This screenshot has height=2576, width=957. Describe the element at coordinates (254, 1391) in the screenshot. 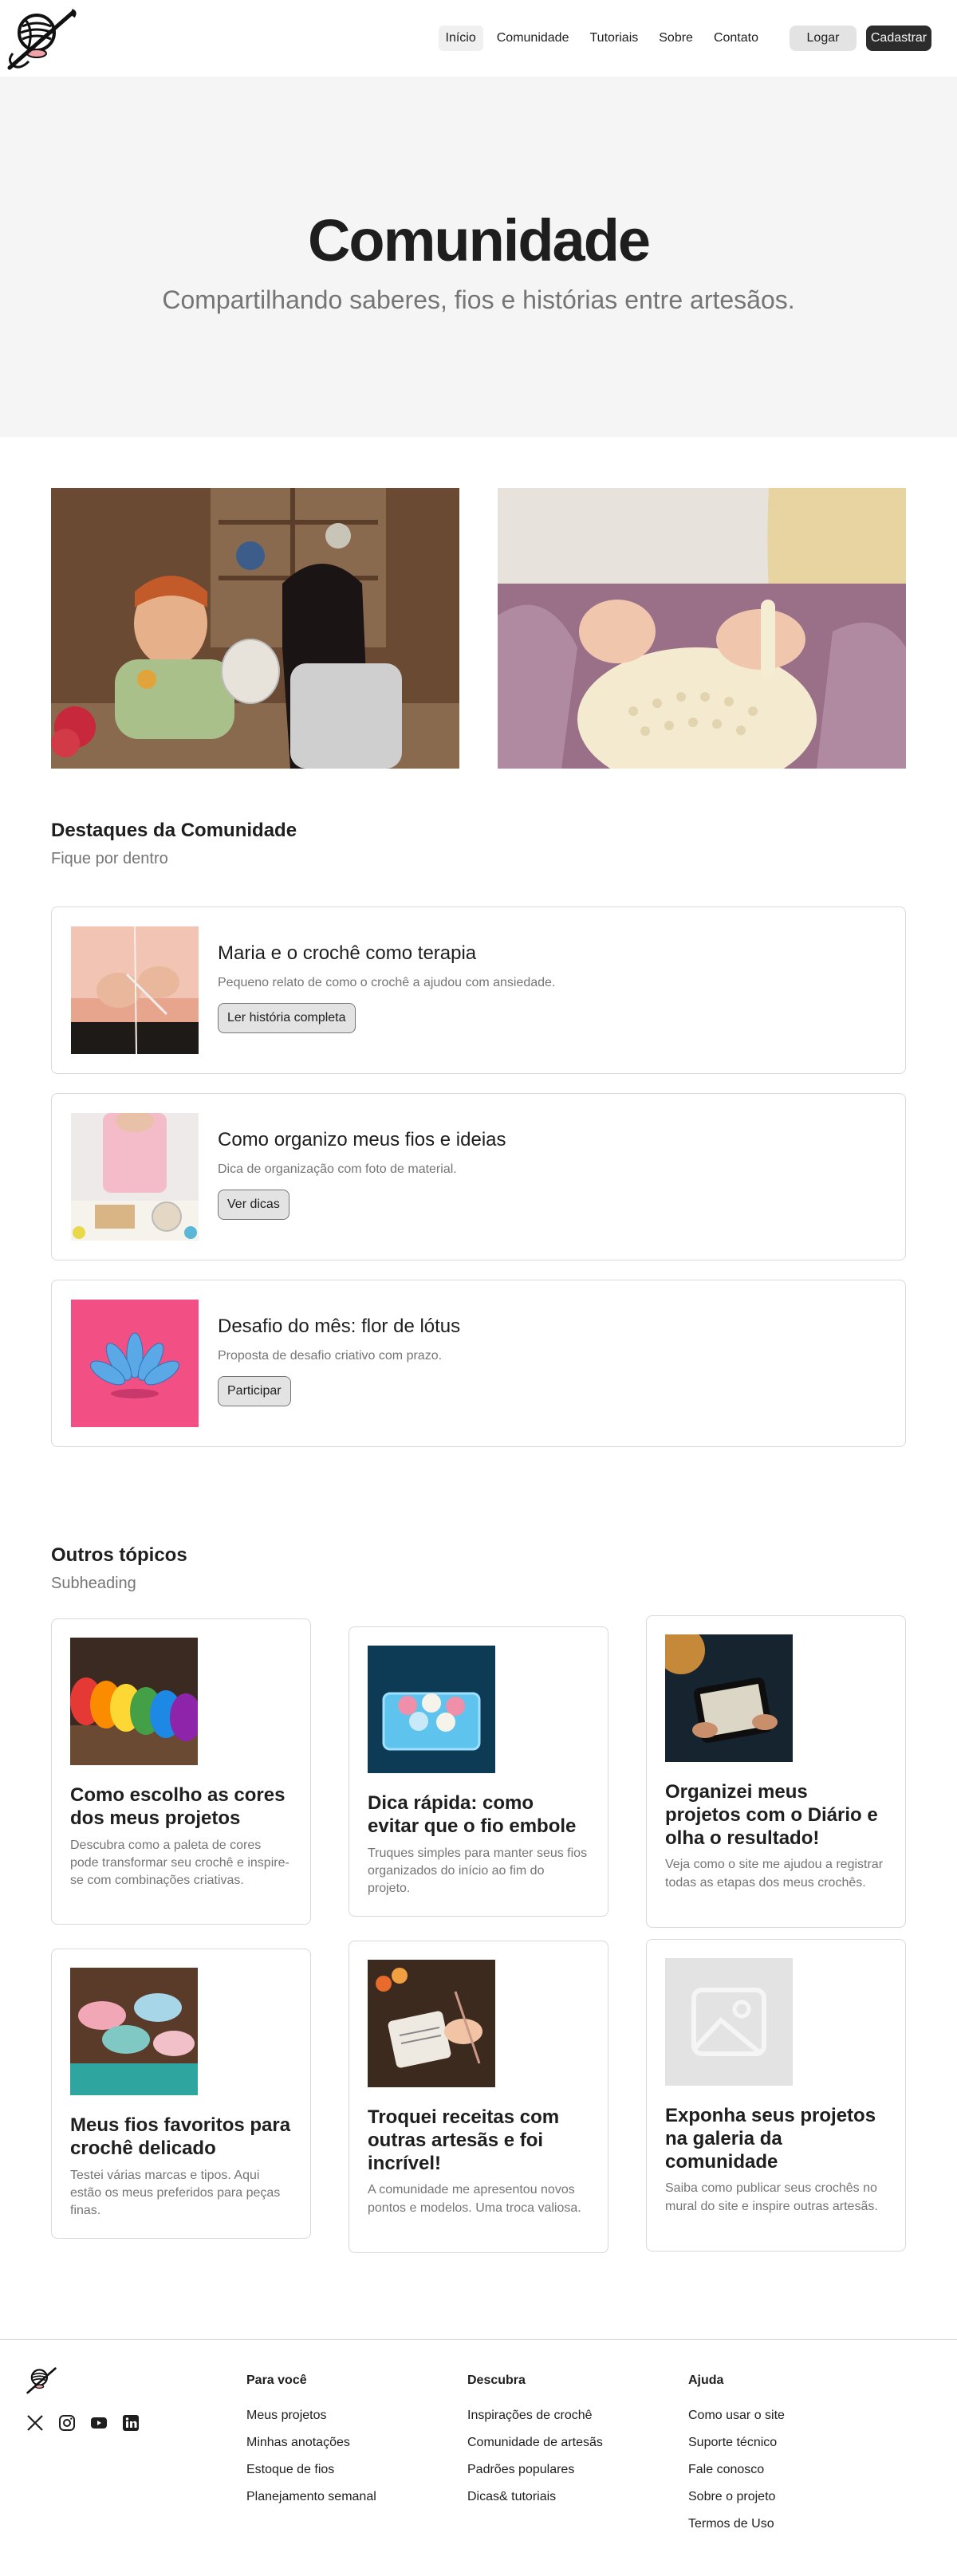

I see `participate-button: Participar` at that location.